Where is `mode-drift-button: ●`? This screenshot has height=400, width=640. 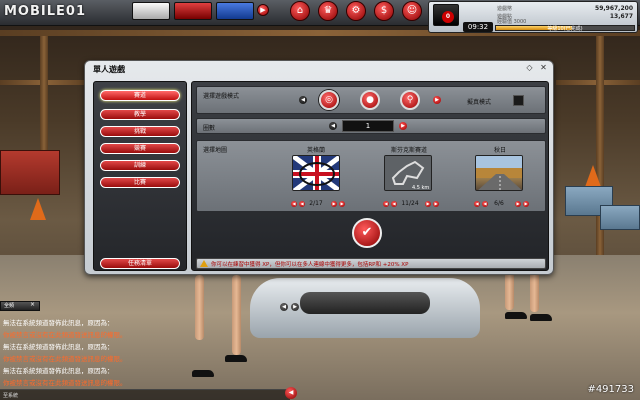
mode-drift-button: ● is located at coordinates (370, 100).